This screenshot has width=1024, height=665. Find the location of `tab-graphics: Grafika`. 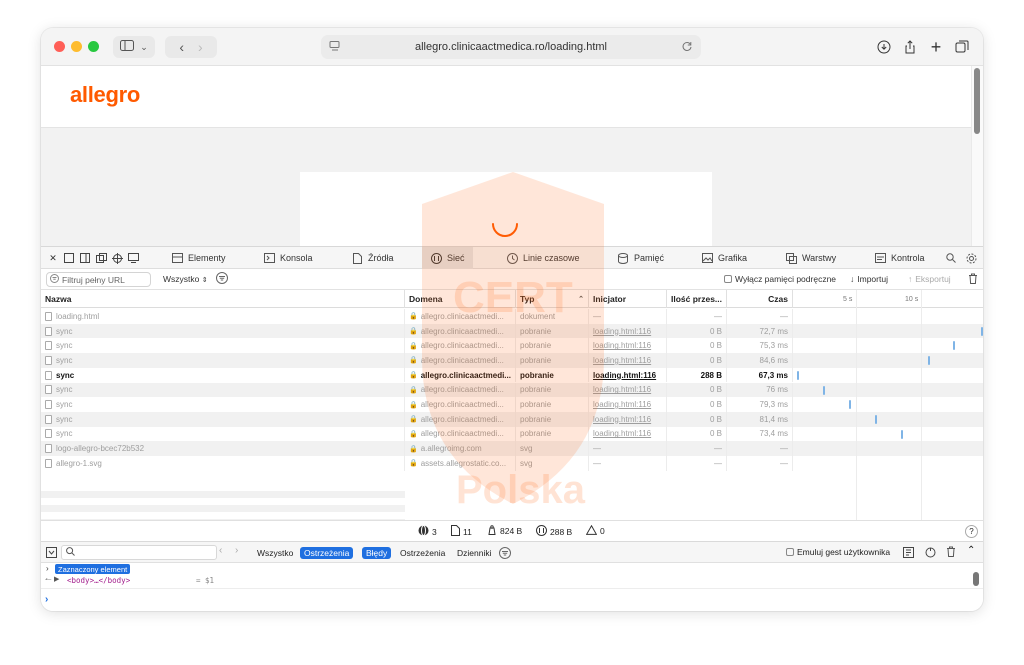

tab-graphics: Grafika is located at coordinates (724, 258).